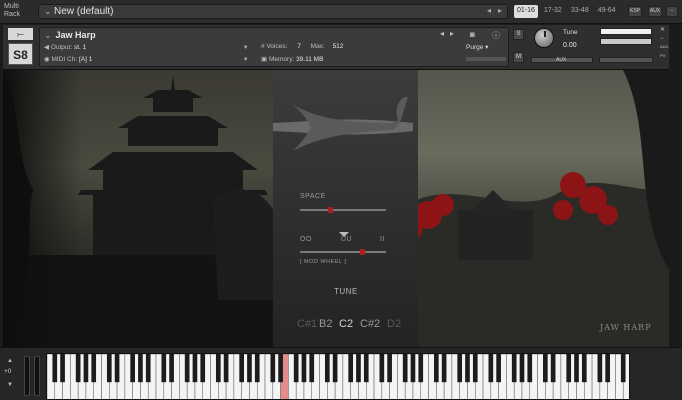  What do you see at coordinates (346, 324) in the screenshot?
I see `note-option-selected: C2` at bounding box center [346, 324].